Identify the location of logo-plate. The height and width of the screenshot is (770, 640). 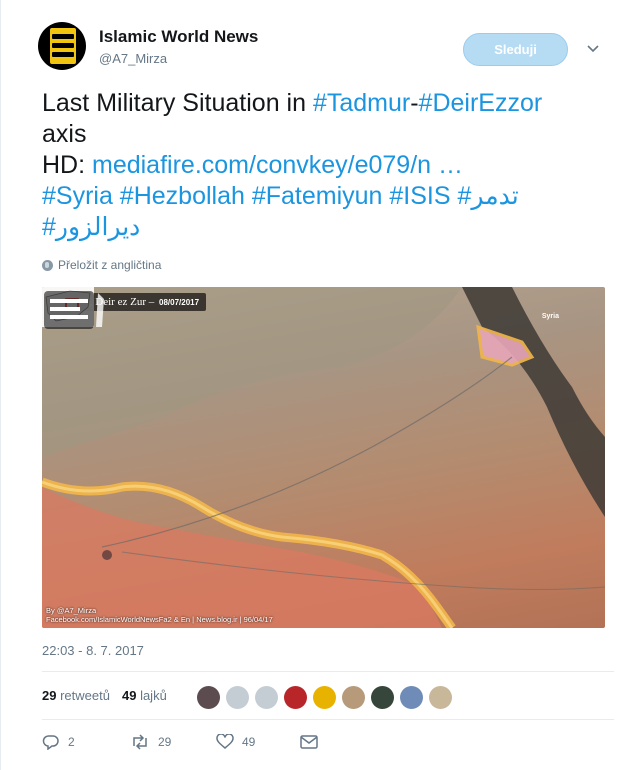
(63, 46).